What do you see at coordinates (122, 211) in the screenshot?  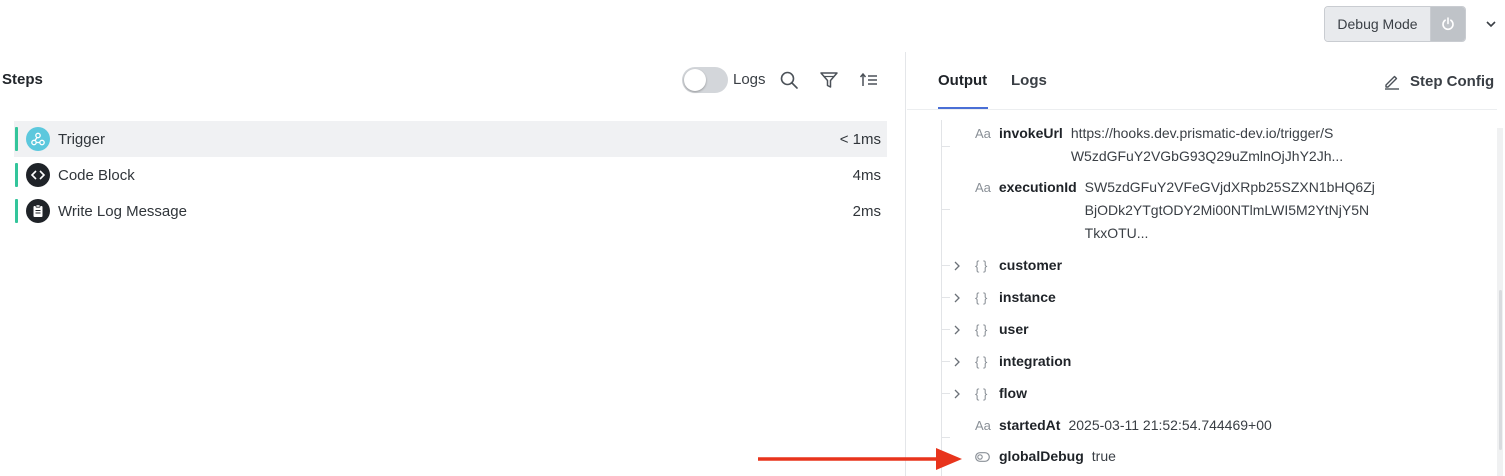 I see `step-label: Write Log Message` at bounding box center [122, 211].